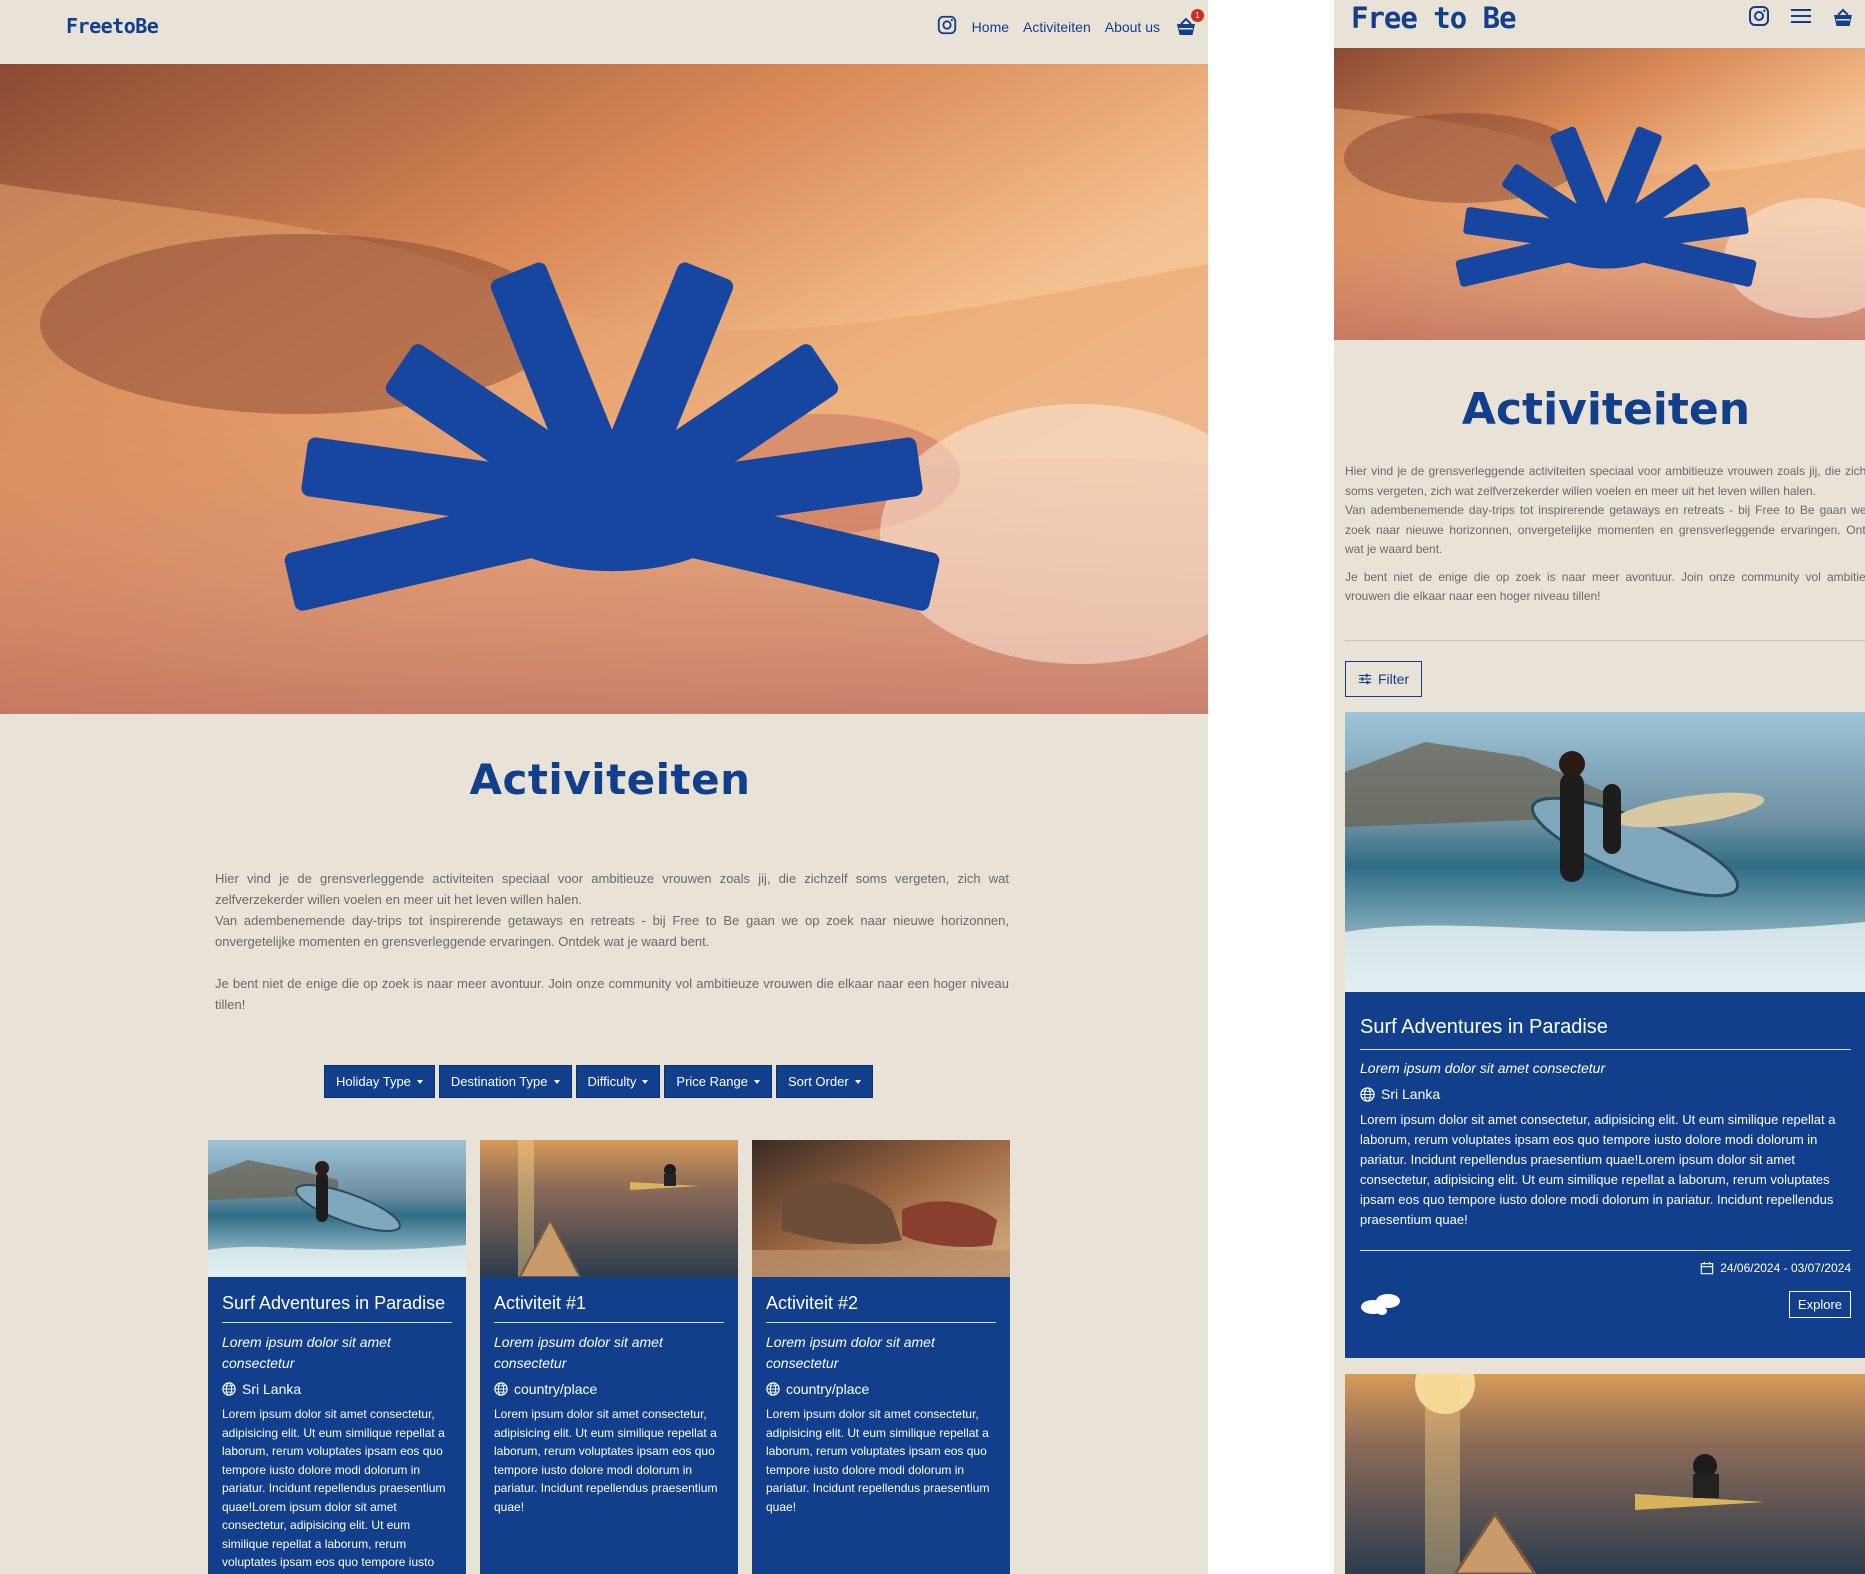 This screenshot has width=1865, height=1574. I want to click on card-footer: Explore, so click(1605, 1304).